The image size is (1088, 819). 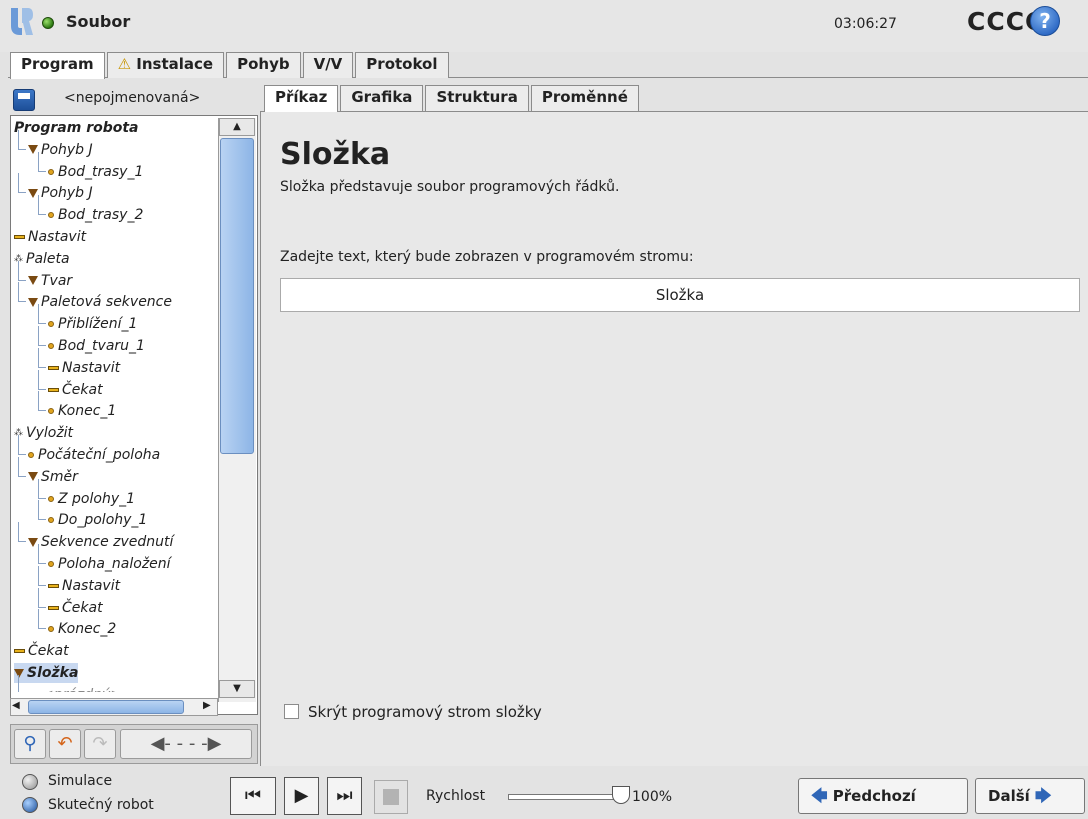 What do you see at coordinates (100, 744) in the screenshot?
I see `redo-icon: ↷` at bounding box center [100, 744].